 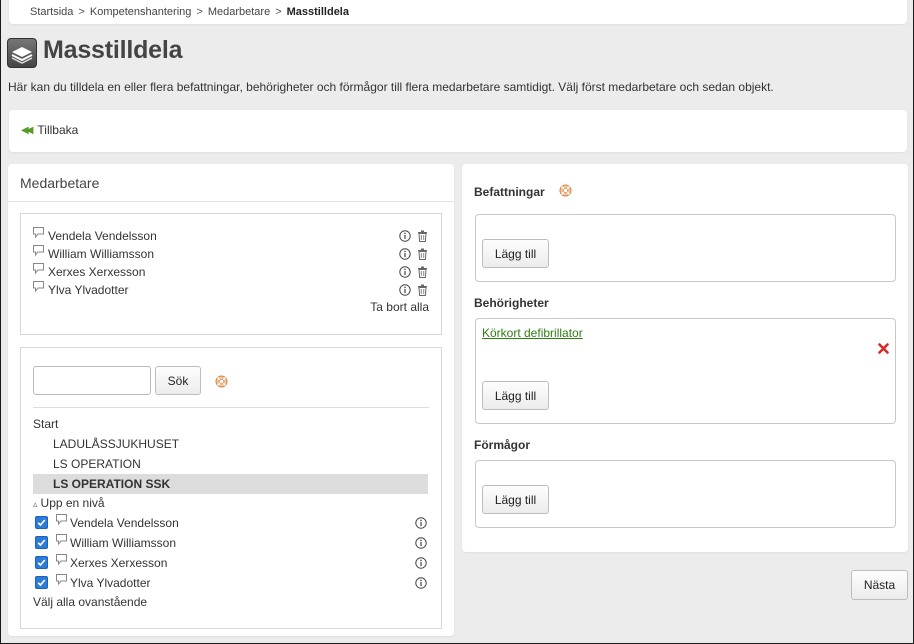 What do you see at coordinates (141, 12) in the screenshot?
I see `breadcrumb-kompetenshantering: Kompetenshantering` at bounding box center [141, 12].